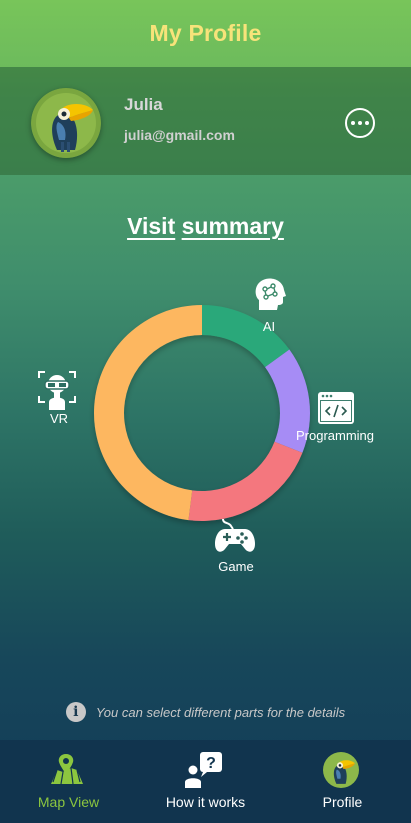  What do you see at coordinates (342, 802) in the screenshot?
I see `nav-label-profile: Profile` at bounding box center [342, 802].